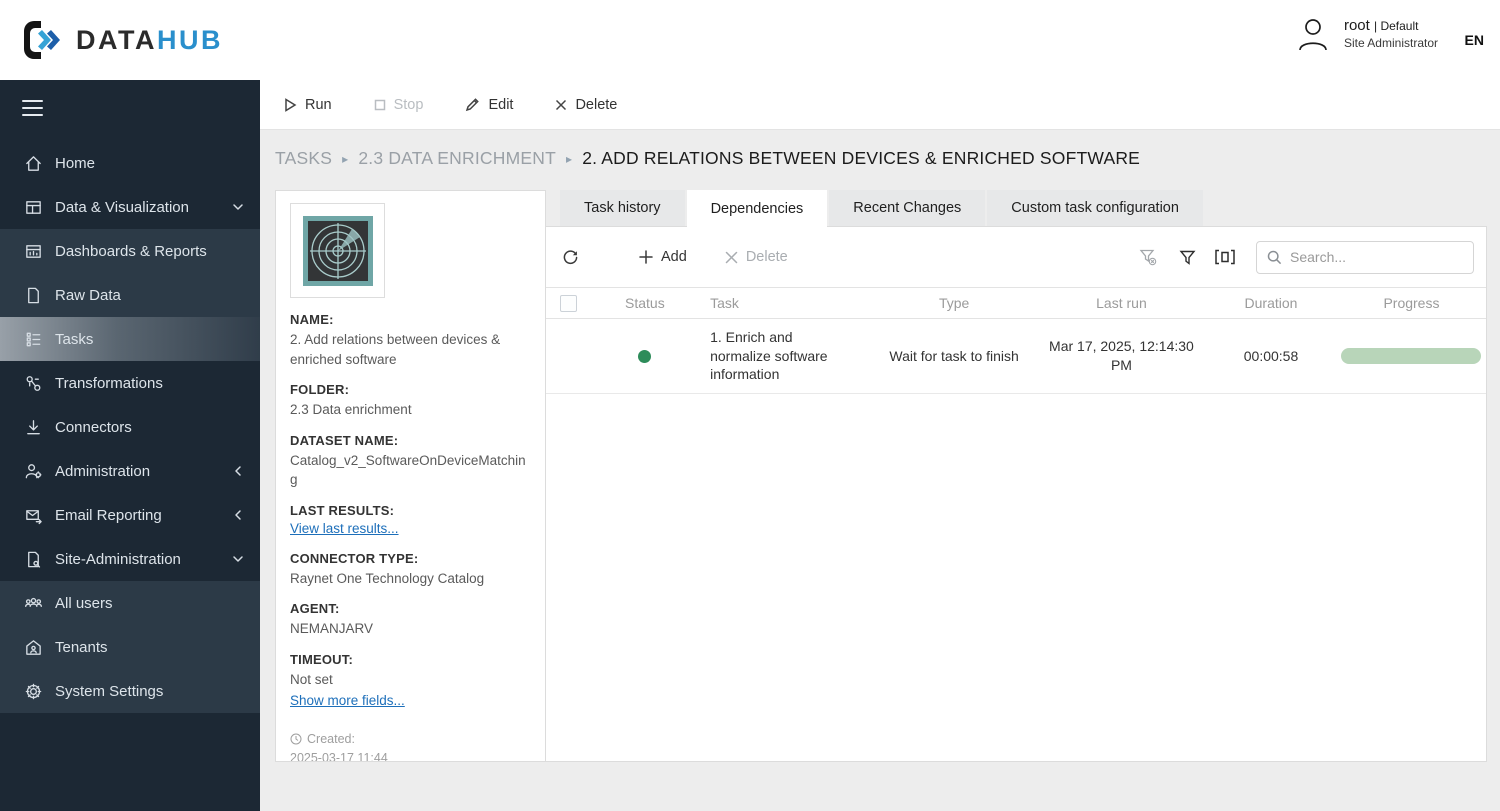 The image size is (1500, 811). Describe the element at coordinates (33, 691) in the screenshot. I see `system-settings-icon` at that location.